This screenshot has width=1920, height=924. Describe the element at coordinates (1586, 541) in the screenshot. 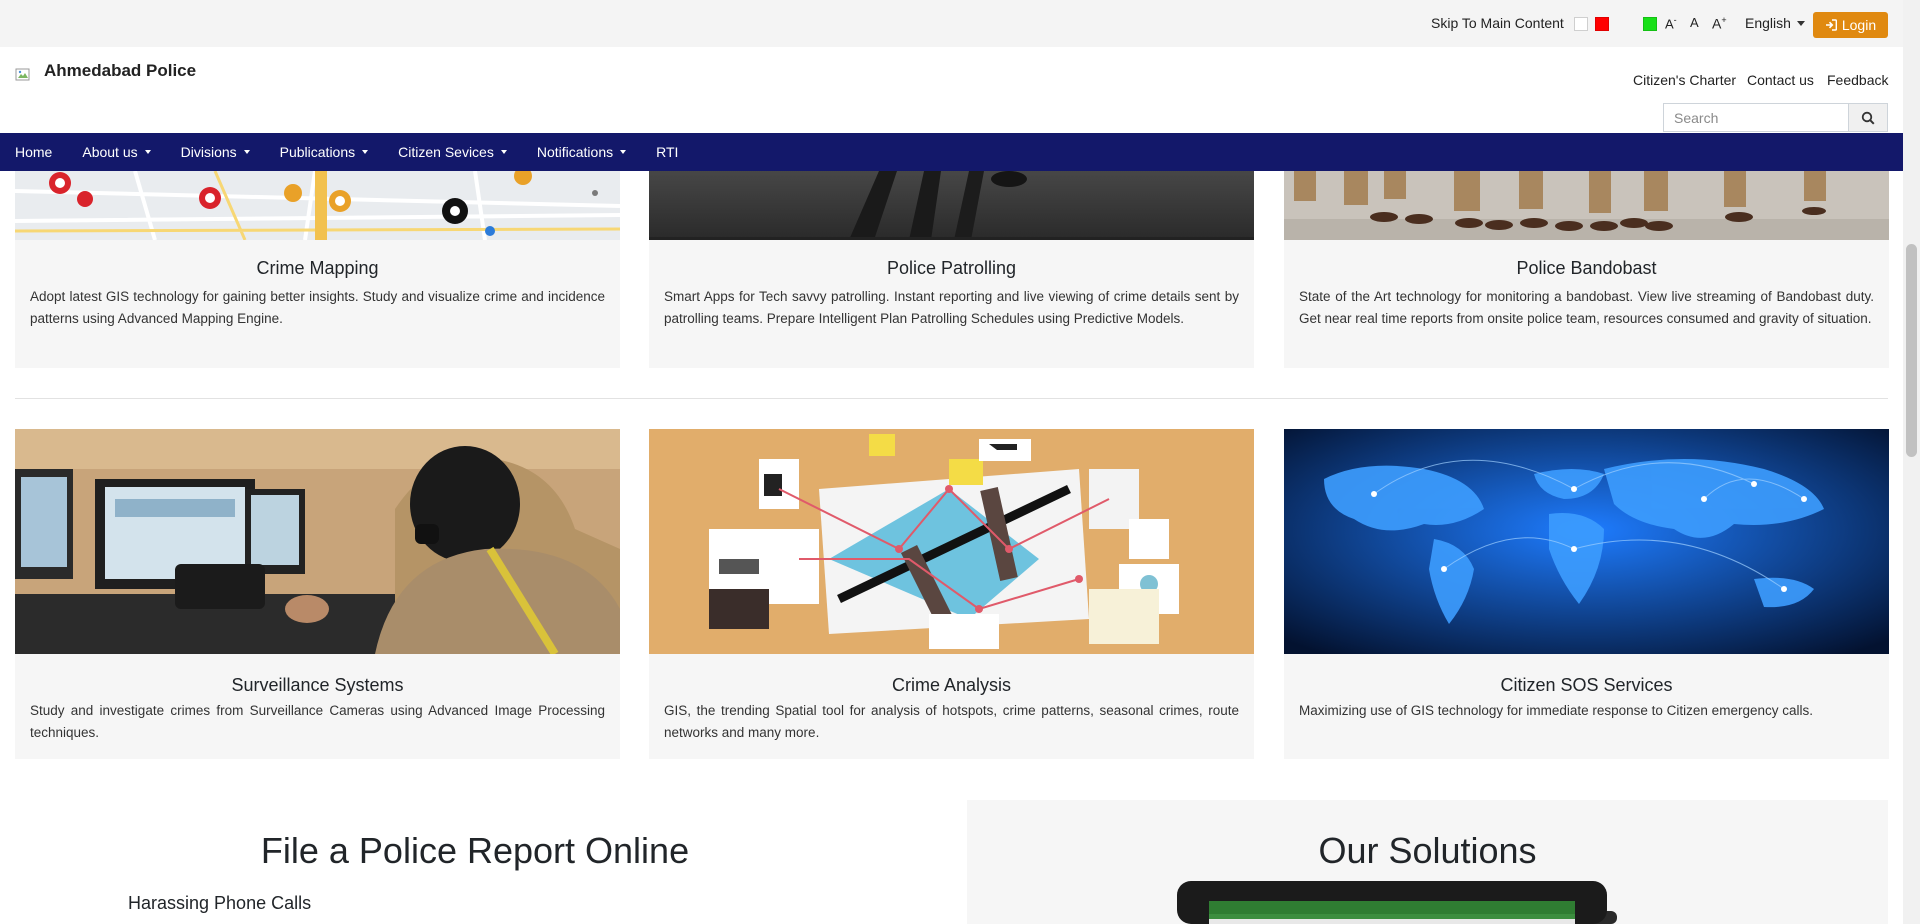

I see `citizen-sos-world-map-image` at that location.